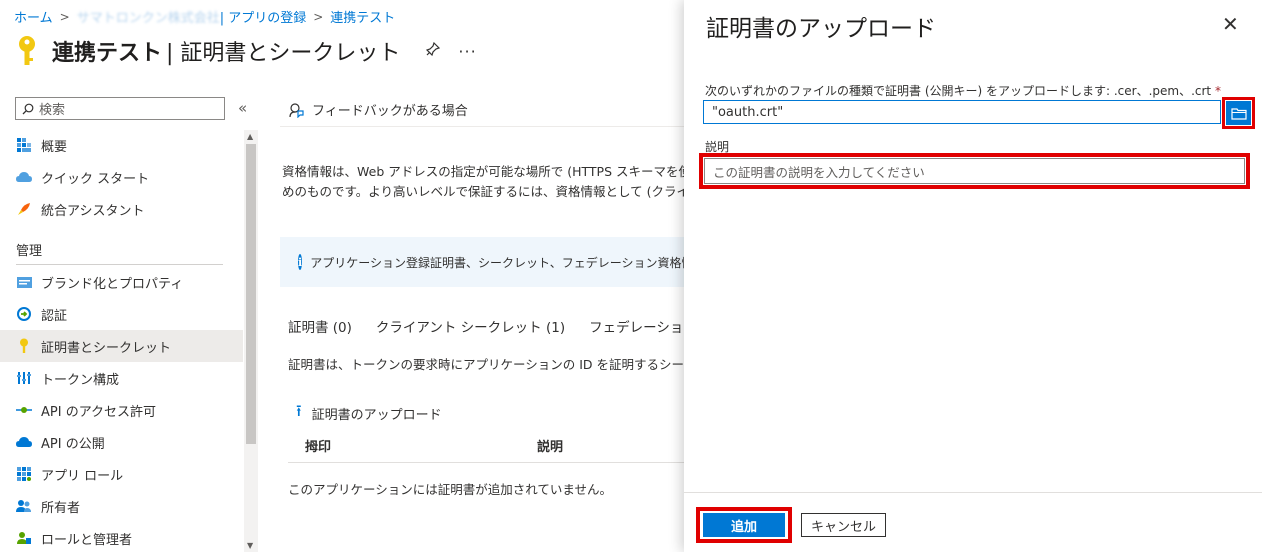  Describe the element at coordinates (390, 111) in the screenshot. I see `feedback-label: フィードバックがある場合` at that location.